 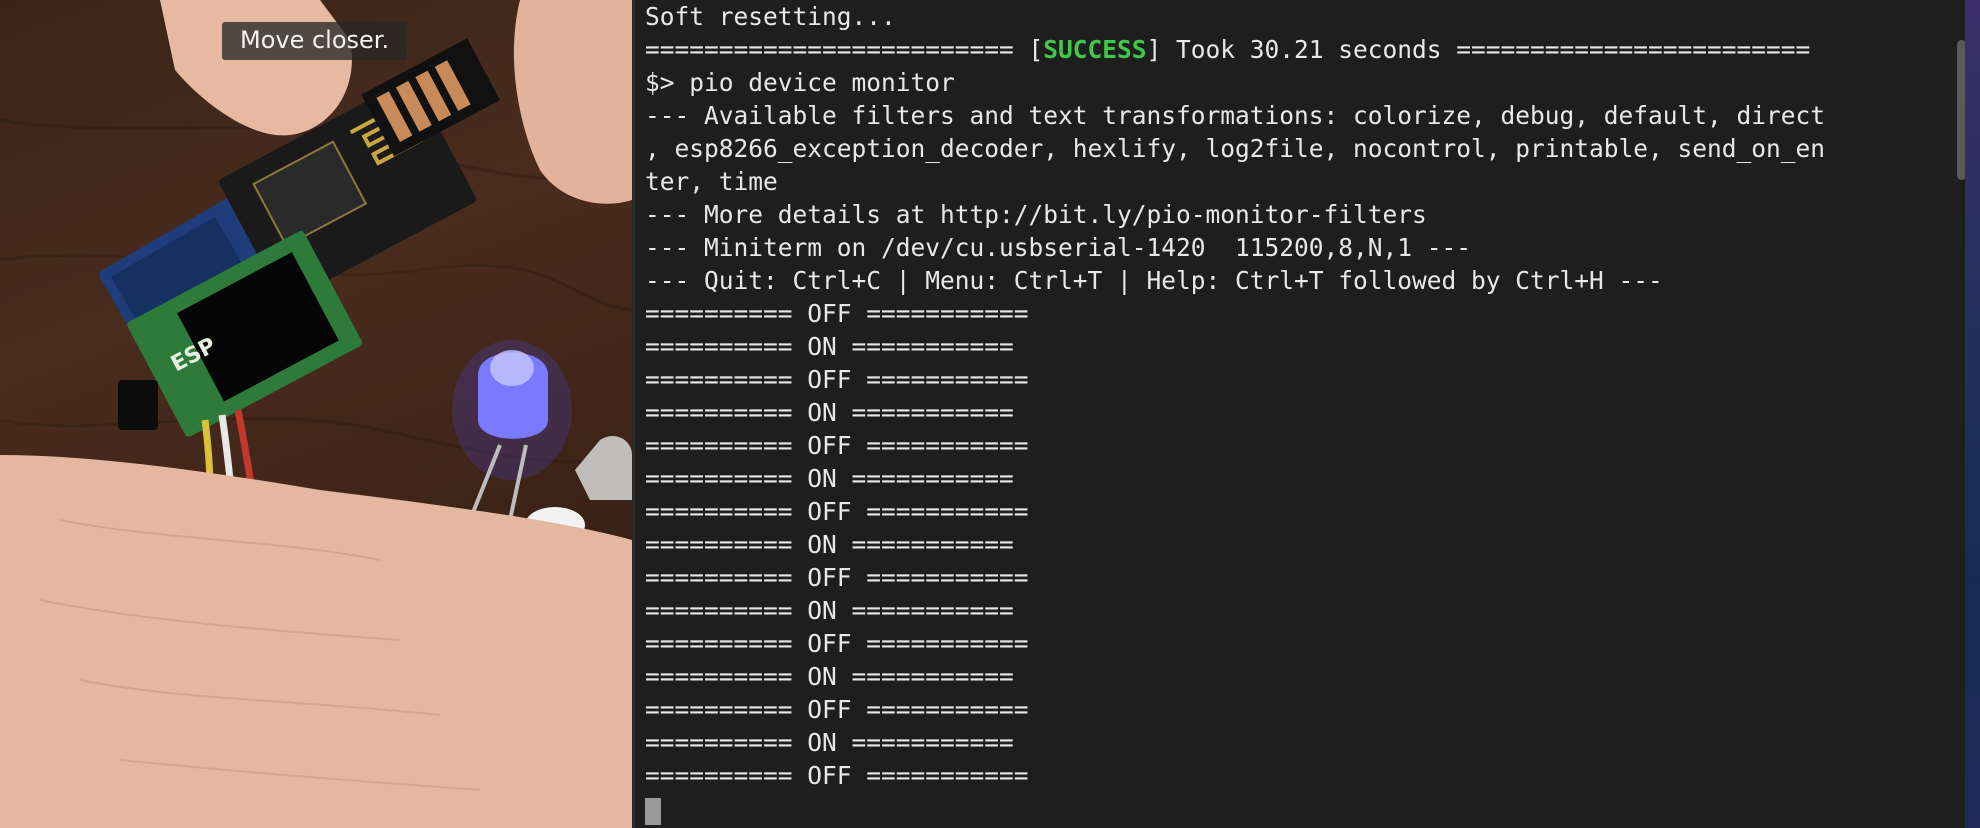 I want to click on desktop-background, so click(x=1972, y=414).